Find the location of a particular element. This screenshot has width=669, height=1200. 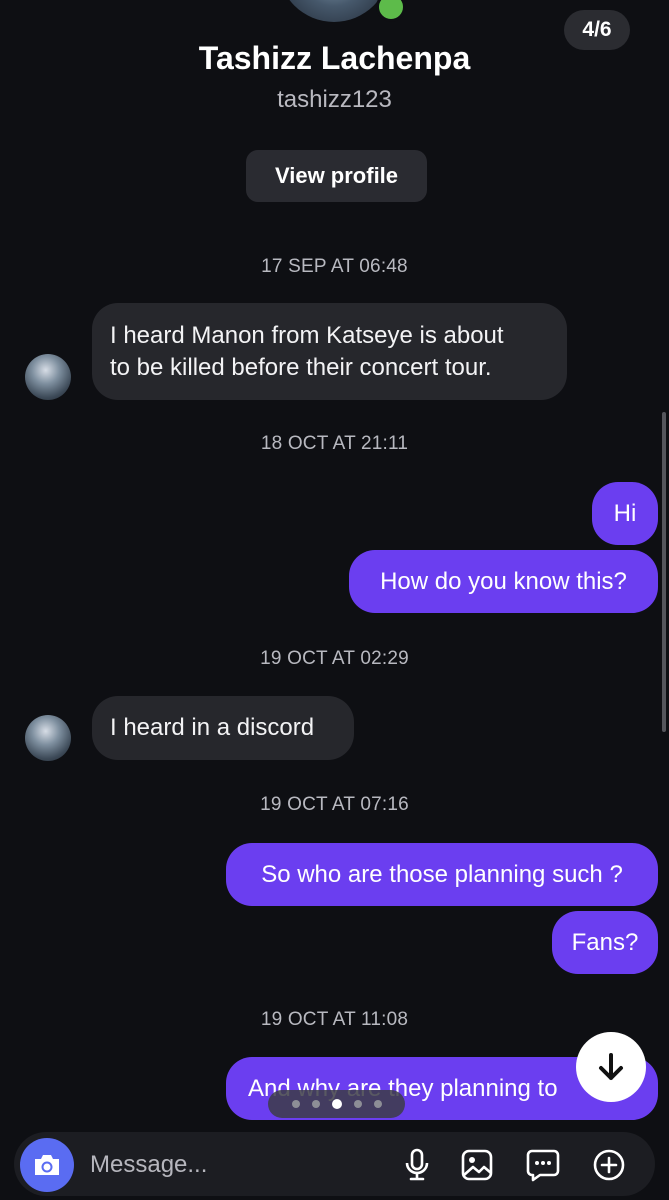

sticker-icon is located at coordinates (543, 1165).